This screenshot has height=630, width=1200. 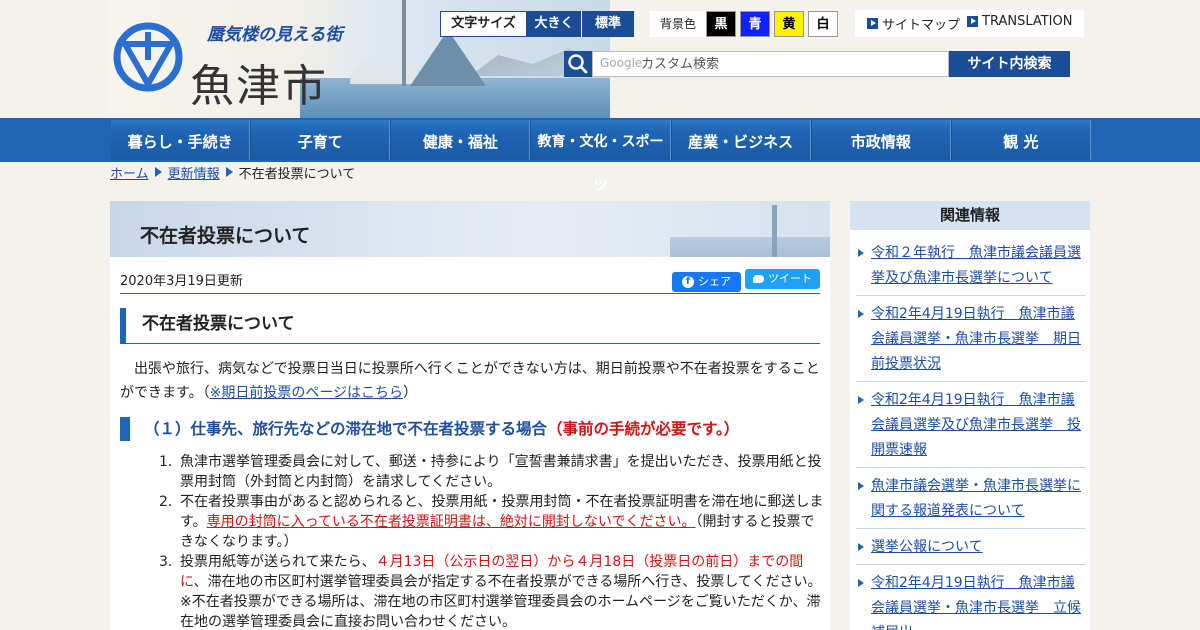 I want to click on nav-item-education: 教育・文化・スポーツ, so click(x=600, y=157).